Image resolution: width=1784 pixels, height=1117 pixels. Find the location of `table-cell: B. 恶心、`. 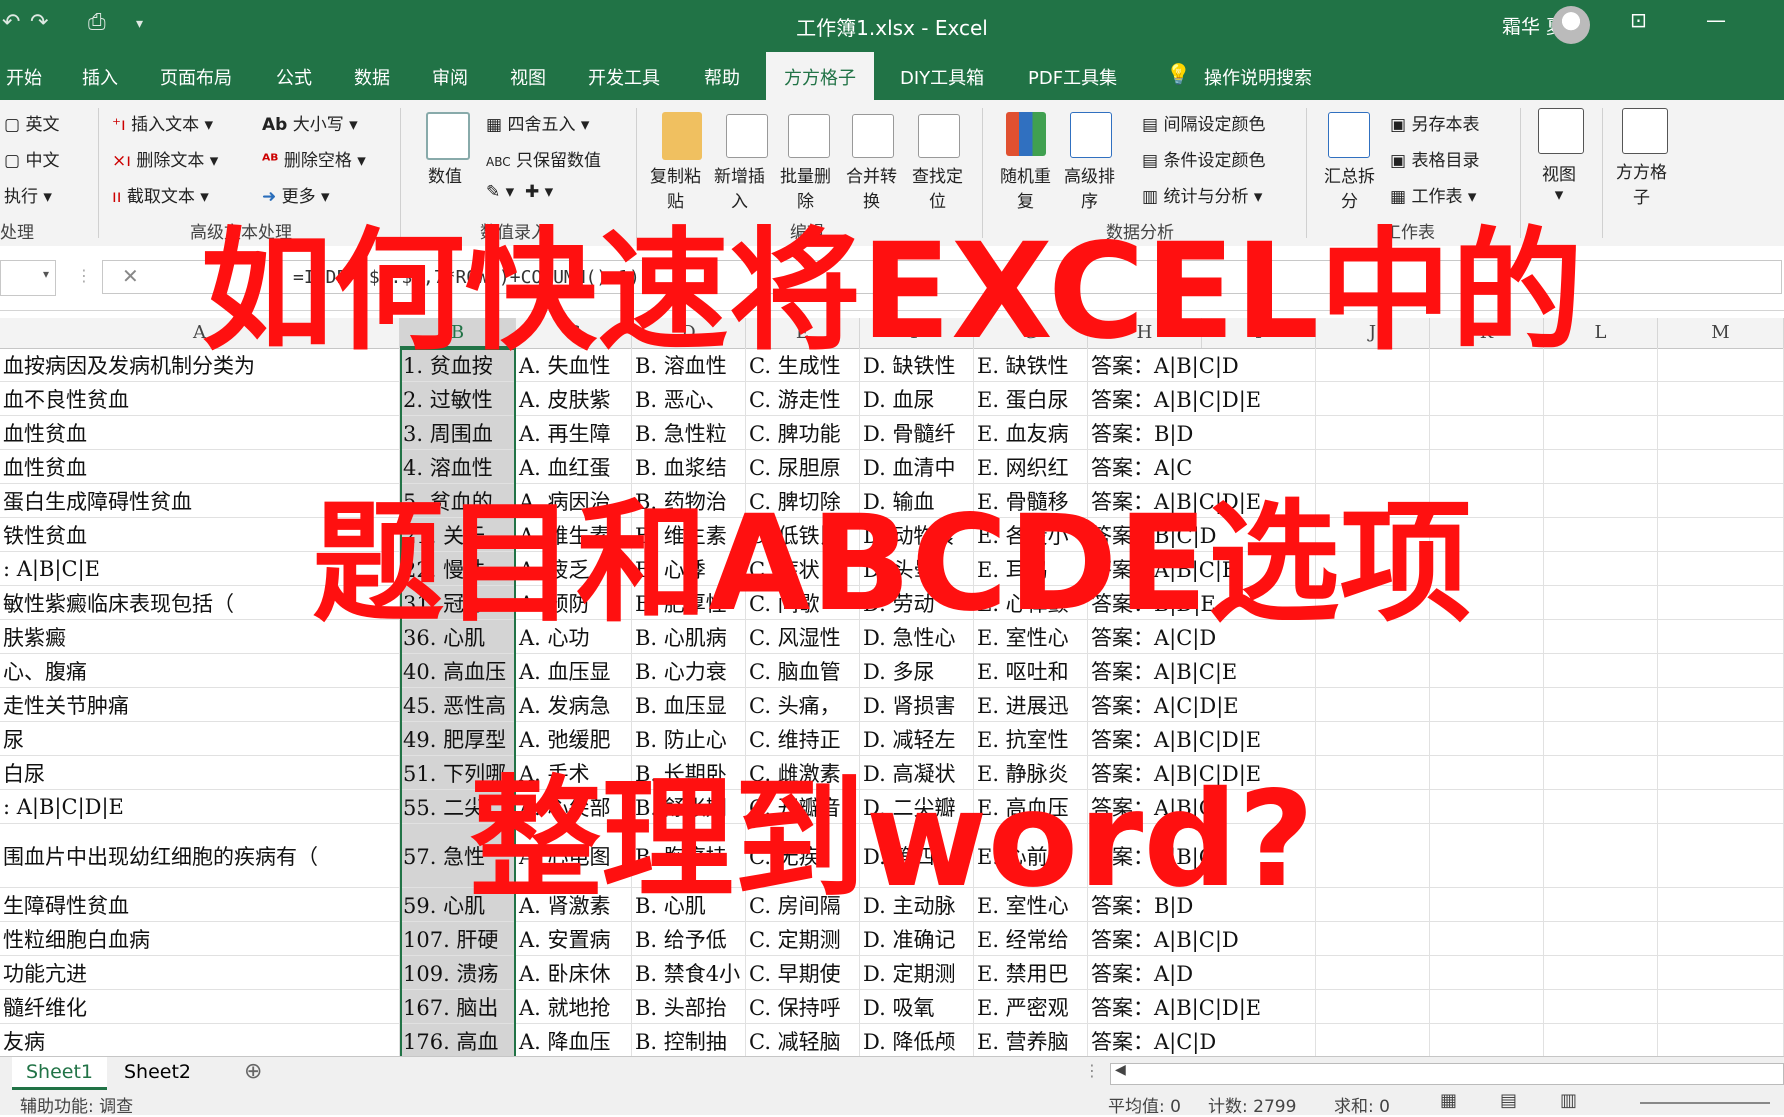

table-cell: B. 恶心、 is located at coordinates (689, 398).